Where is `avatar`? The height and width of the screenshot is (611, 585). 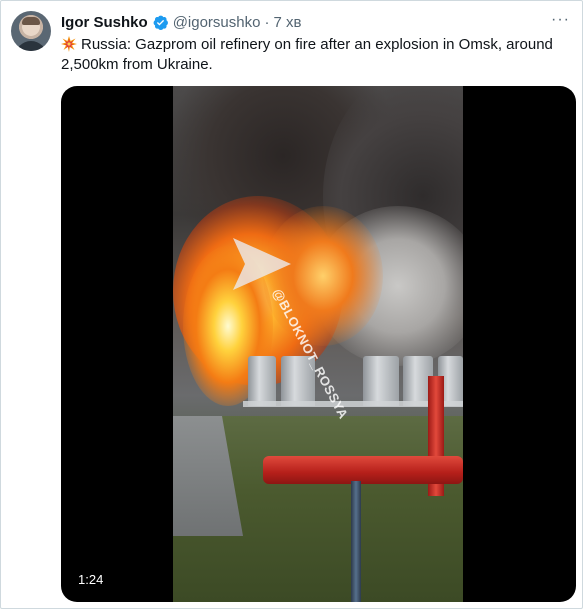 avatar is located at coordinates (31, 31).